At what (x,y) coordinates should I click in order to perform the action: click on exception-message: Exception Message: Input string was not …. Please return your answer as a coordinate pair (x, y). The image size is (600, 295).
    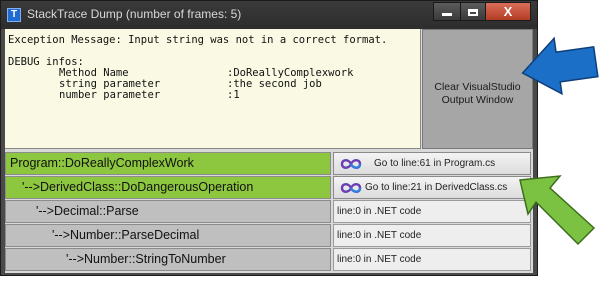
    Looking at the image, I should click on (198, 40).